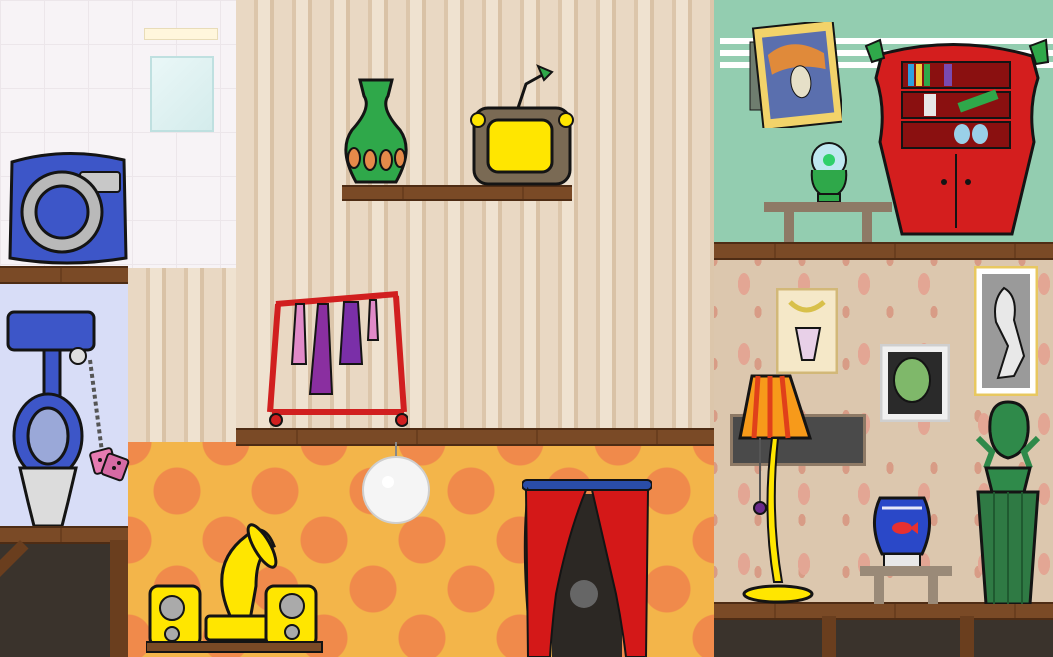 This screenshot has height=657, width=1053. I want to click on disco-ball, so click(396, 484).